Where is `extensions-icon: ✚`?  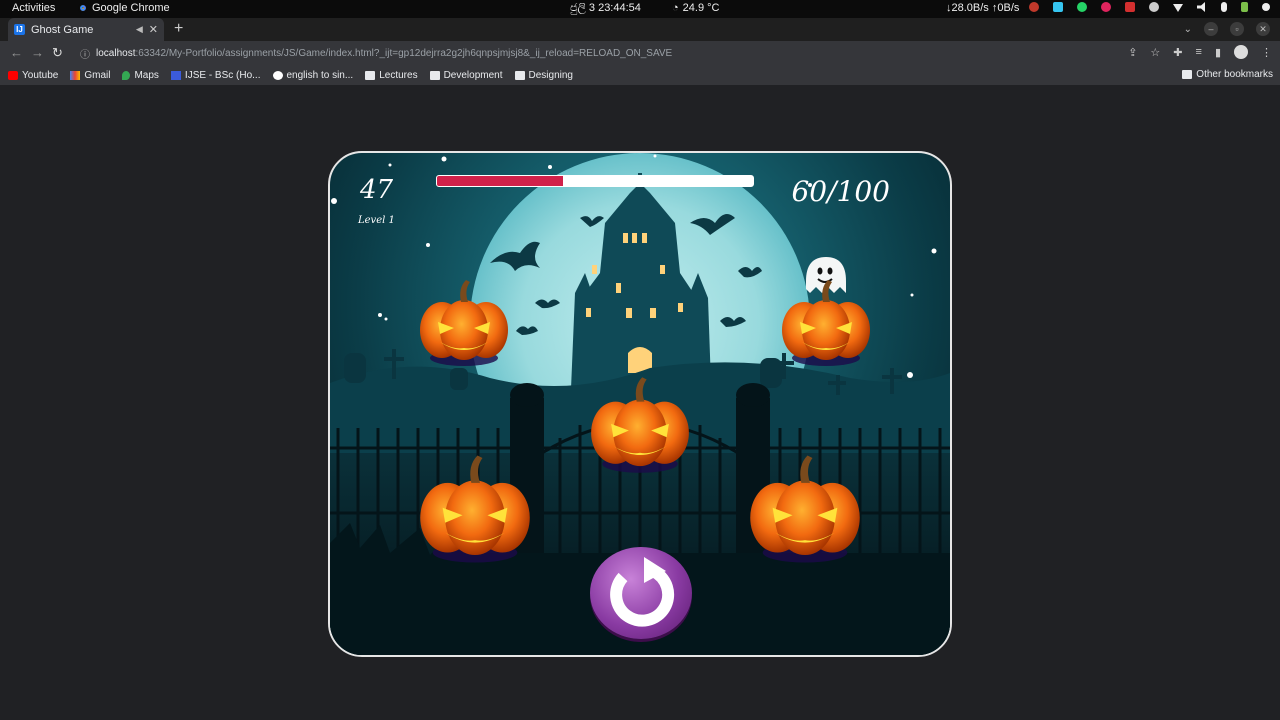 extensions-icon: ✚ is located at coordinates (1177, 52).